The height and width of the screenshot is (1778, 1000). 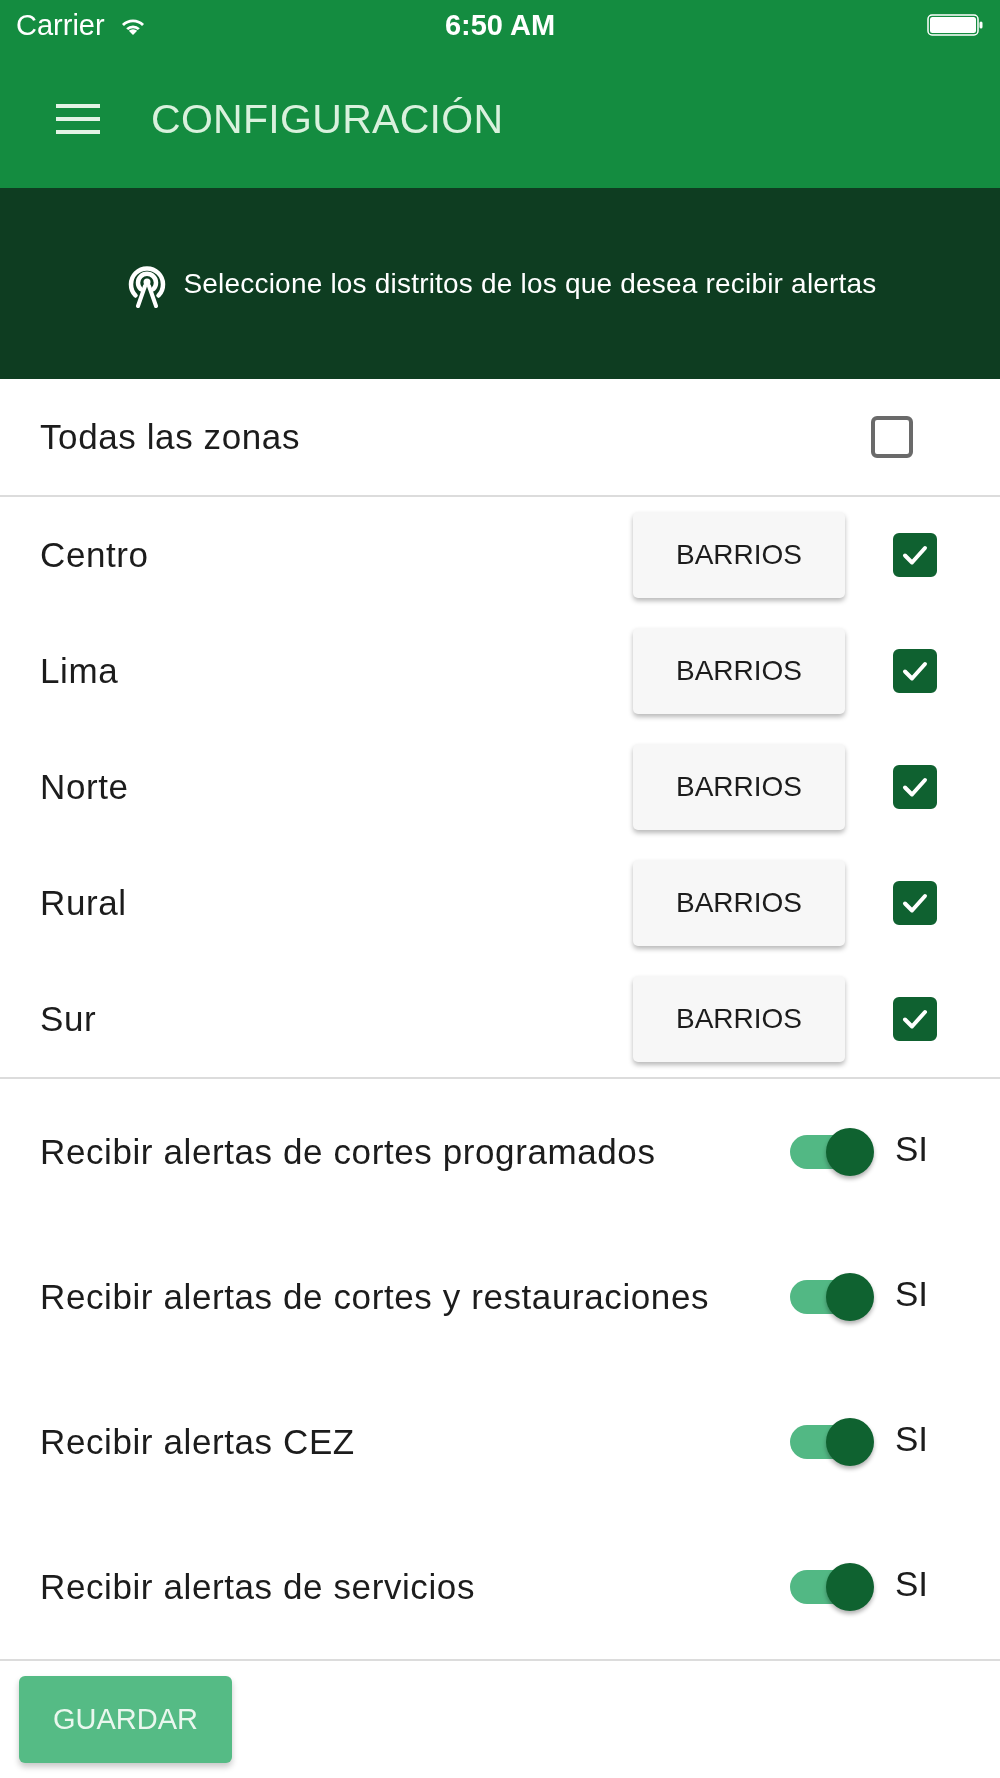 I want to click on alert-label: Recibir alertas CEZ, so click(x=198, y=1441).